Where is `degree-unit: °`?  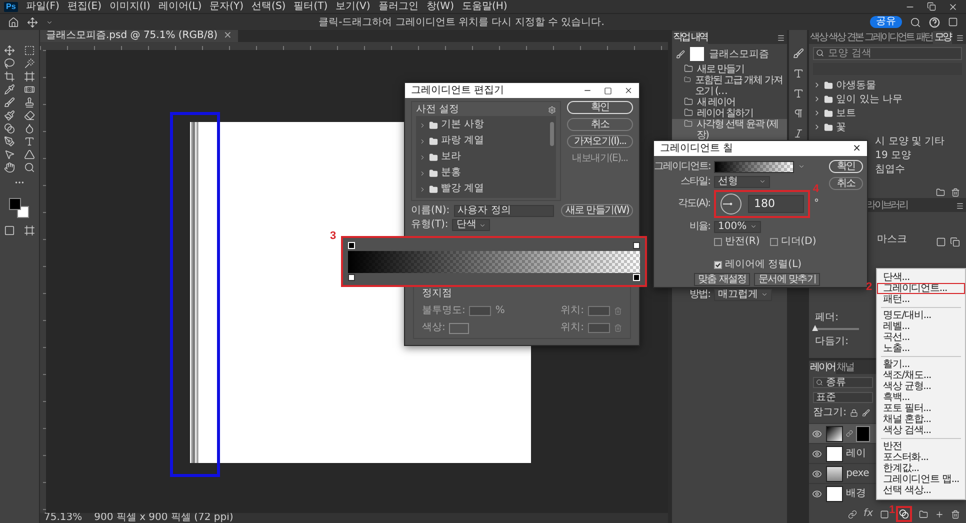
degree-unit: ° is located at coordinates (816, 204).